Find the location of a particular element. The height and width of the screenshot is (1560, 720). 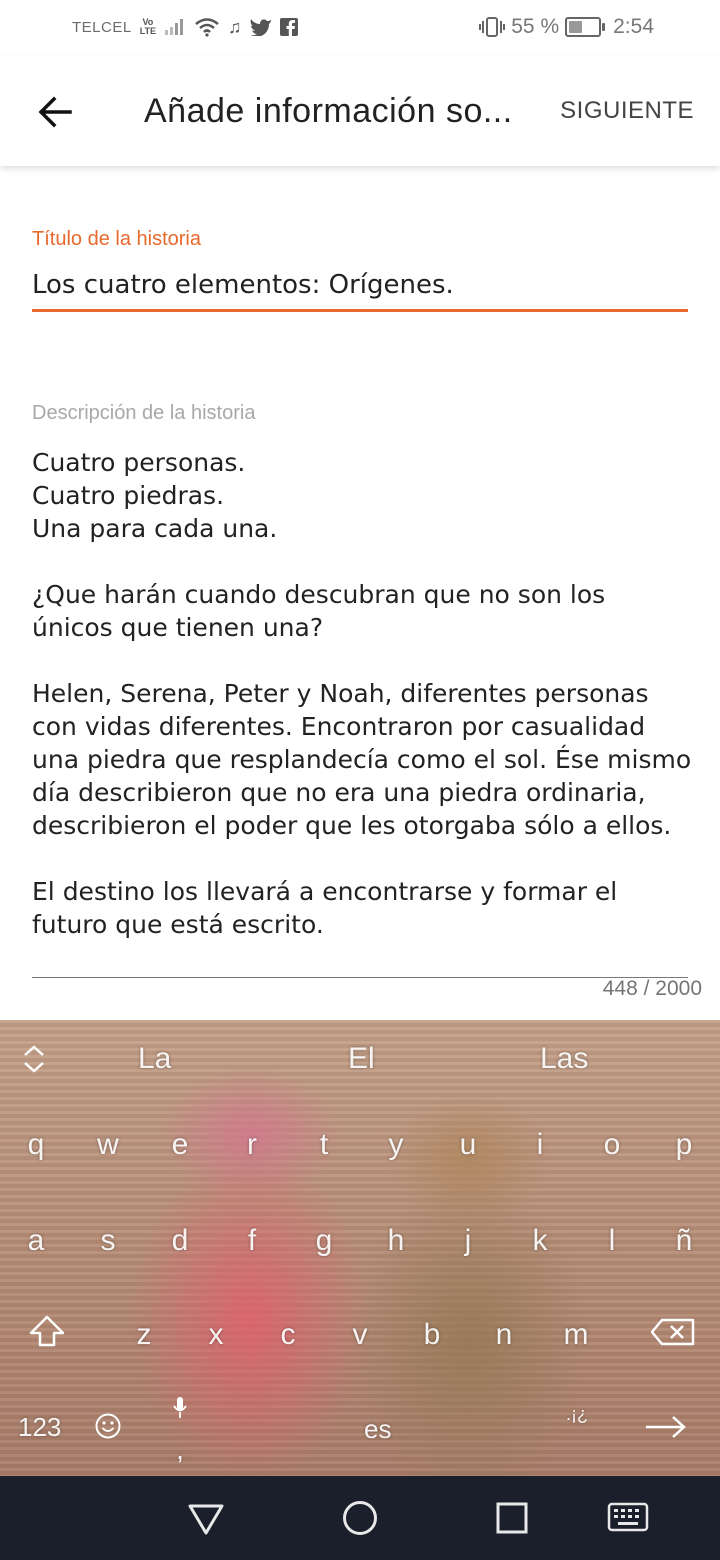

key-row3-5: n is located at coordinates (504, 1335).